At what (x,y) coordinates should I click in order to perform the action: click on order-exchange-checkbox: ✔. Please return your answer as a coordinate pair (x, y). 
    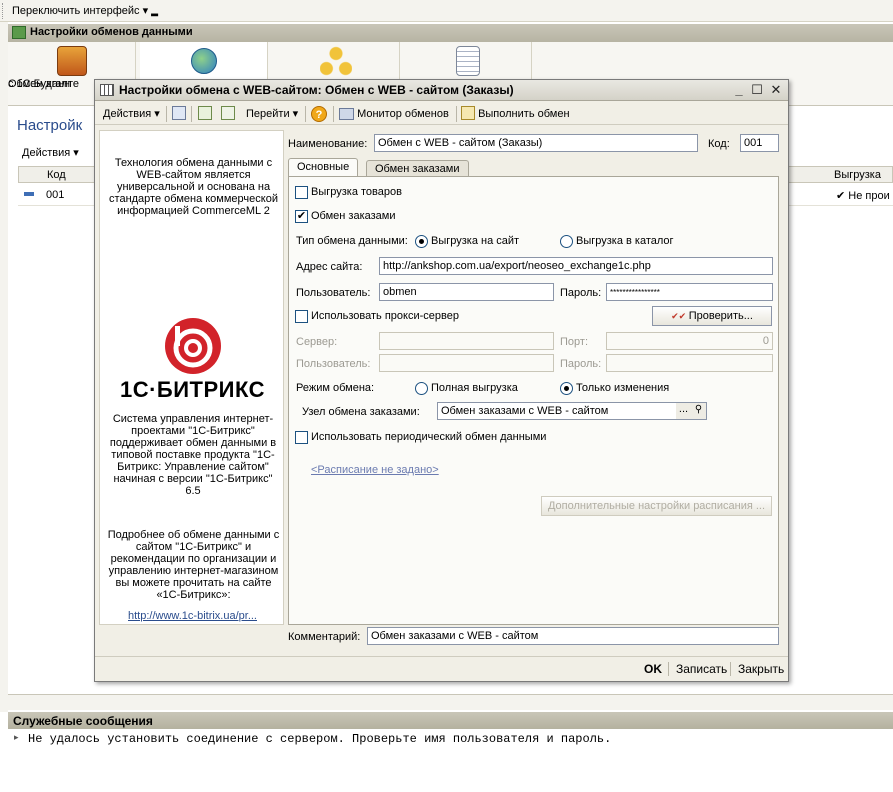
    Looking at the image, I should click on (301, 216).